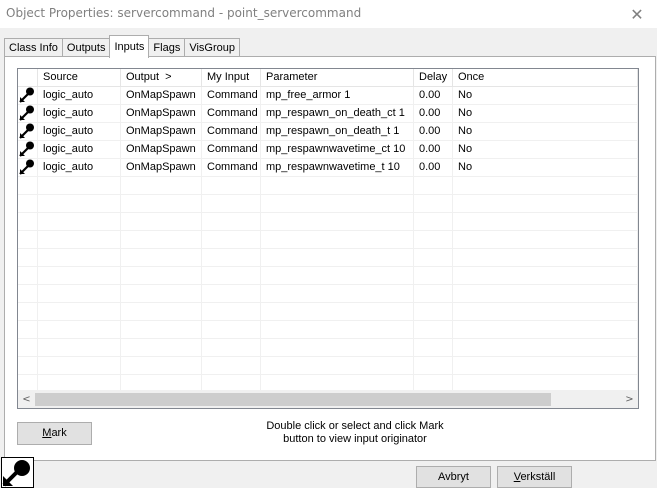 The image size is (657, 488). Describe the element at coordinates (337, 131) in the screenshot. I see `cell-parameter: mp_respawn_on_death_t 1` at that location.